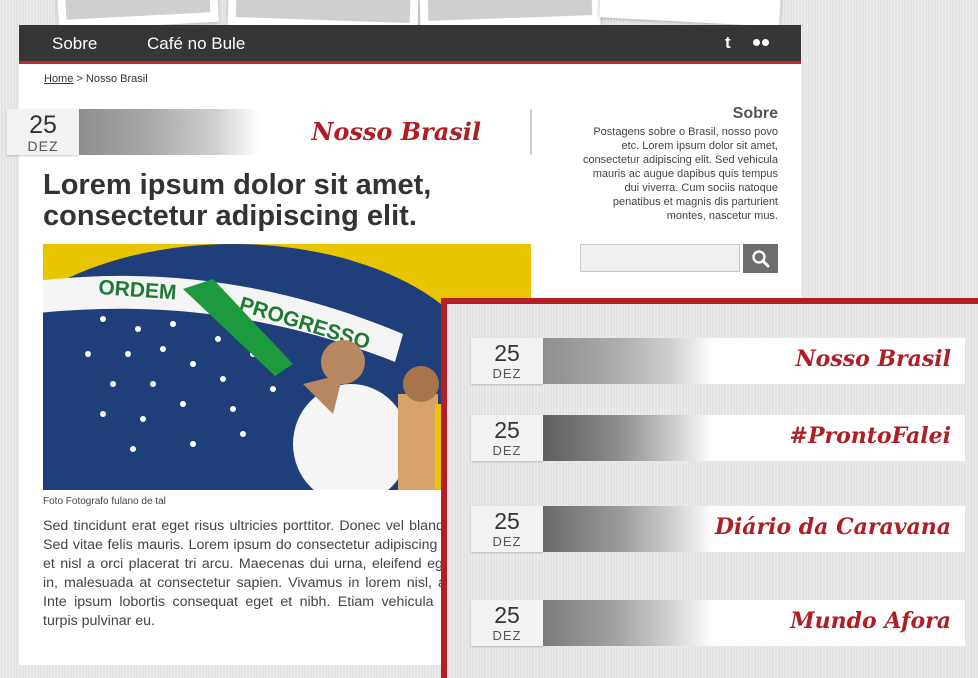 The image size is (978, 678). I want to click on nav-item-sobre: Sobre, so click(74, 44).